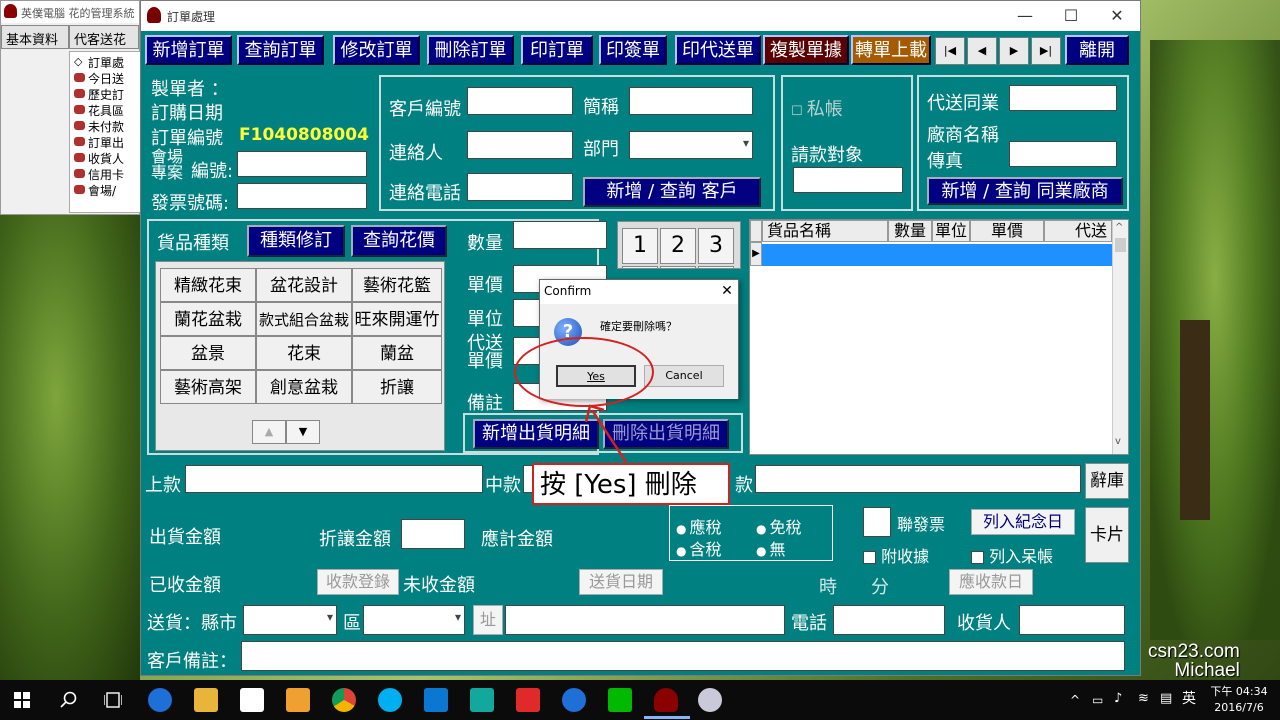 This screenshot has height=720, width=1280. I want to click on key-4-button: 4, so click(640, 267).